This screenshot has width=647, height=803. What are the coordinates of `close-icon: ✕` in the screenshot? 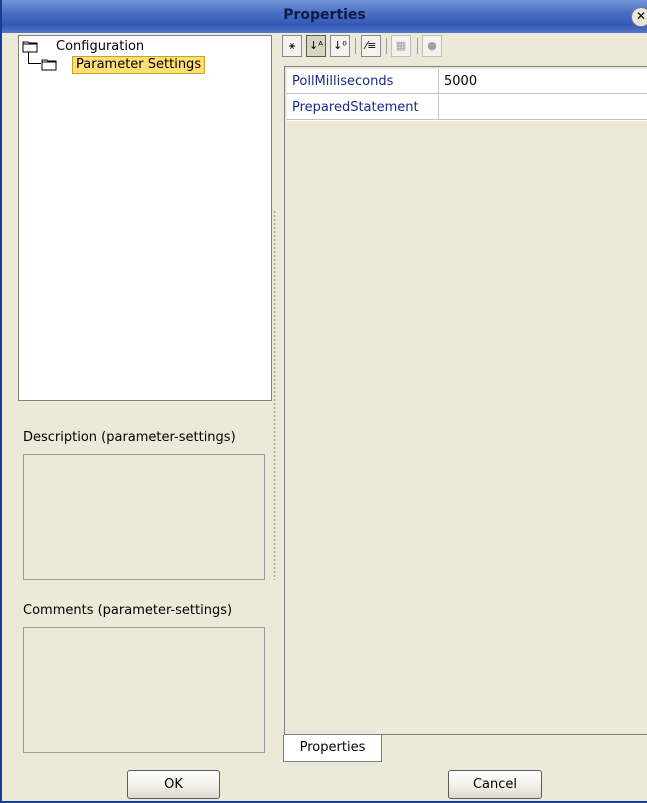 It's located at (639, 17).